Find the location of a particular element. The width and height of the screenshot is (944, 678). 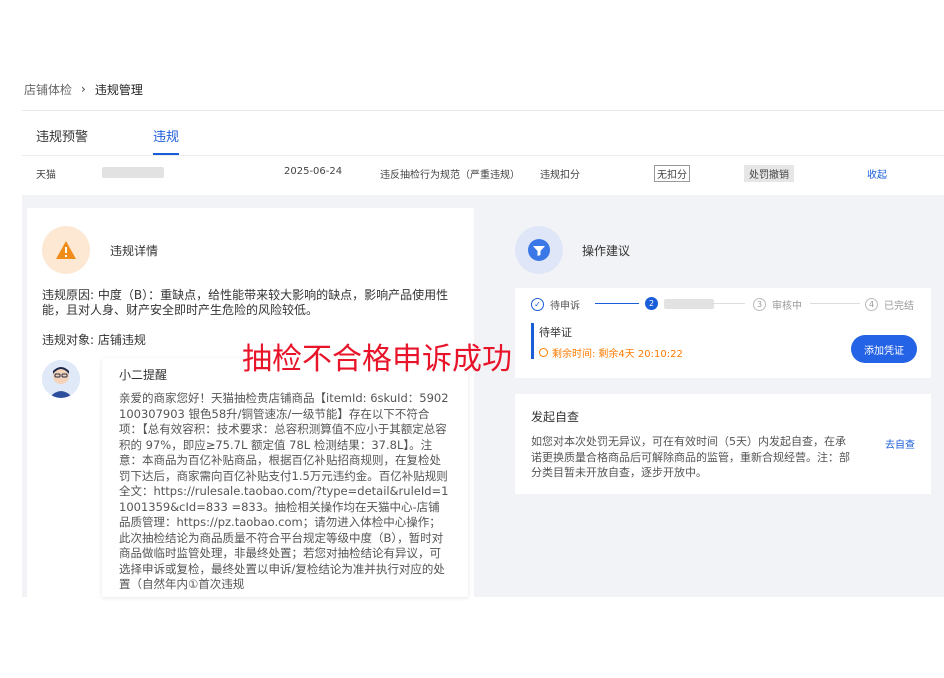

step-3: 3 审核中 is located at coordinates (777, 304).